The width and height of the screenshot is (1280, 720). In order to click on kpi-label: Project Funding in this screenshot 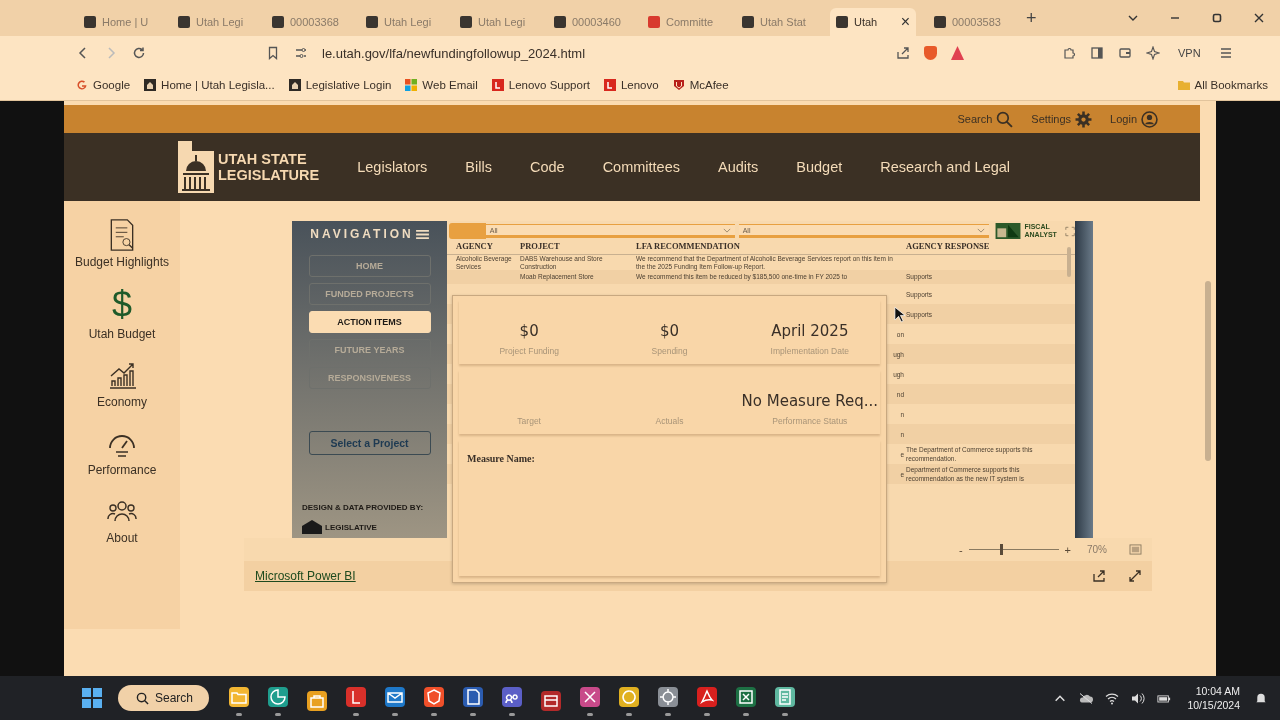, I will do `click(529, 351)`.